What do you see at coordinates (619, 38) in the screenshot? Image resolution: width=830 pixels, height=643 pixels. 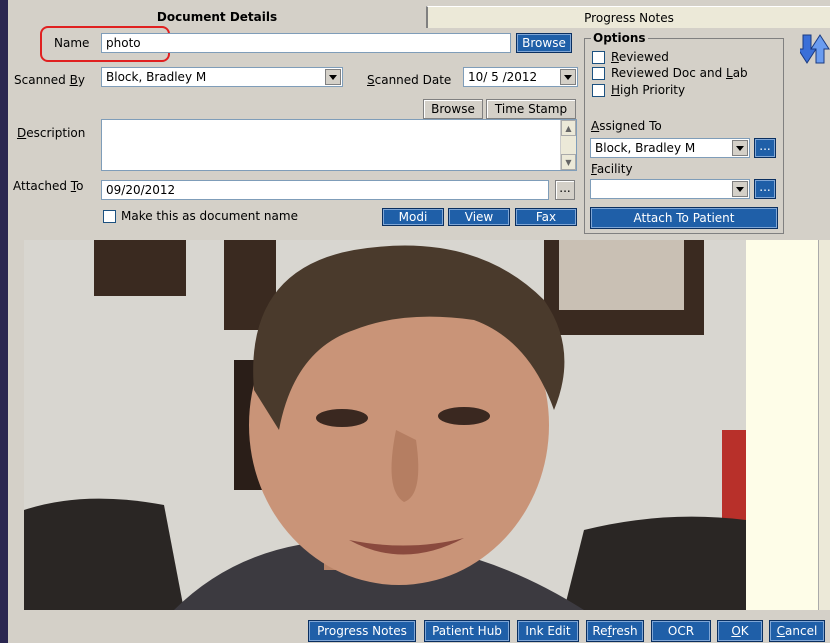 I see `options-title: Options` at bounding box center [619, 38].